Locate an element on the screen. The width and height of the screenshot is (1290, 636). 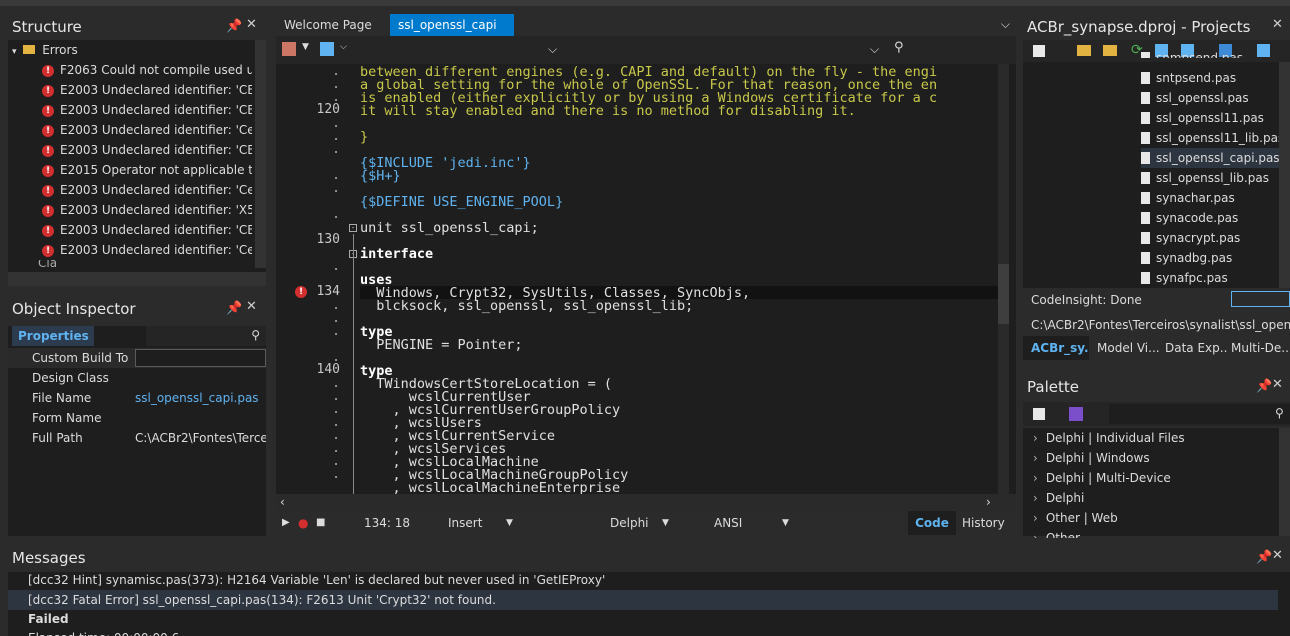
tab-properties: Properties is located at coordinates (53, 336).